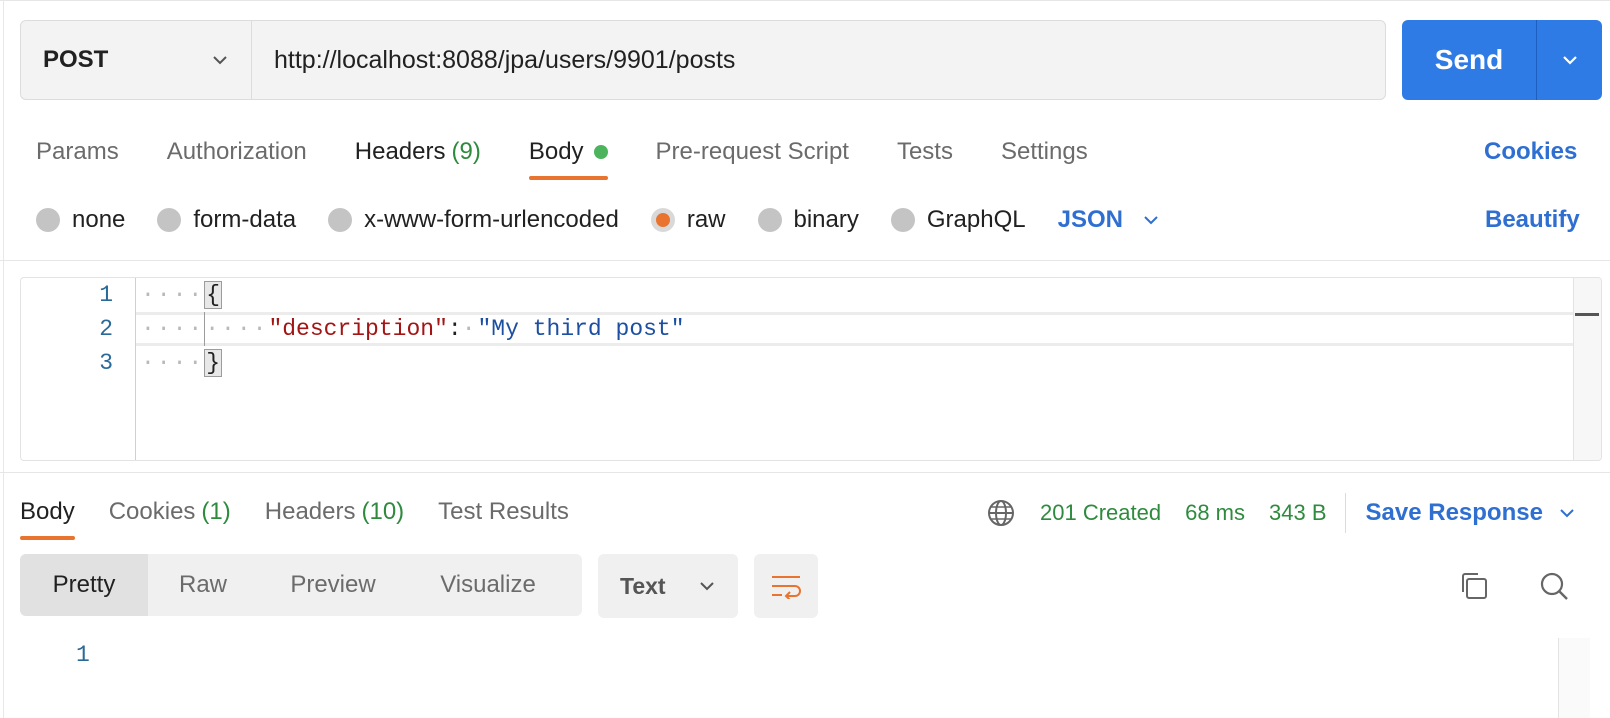  What do you see at coordinates (1530, 152) in the screenshot?
I see `cookies-link: Cookies` at bounding box center [1530, 152].